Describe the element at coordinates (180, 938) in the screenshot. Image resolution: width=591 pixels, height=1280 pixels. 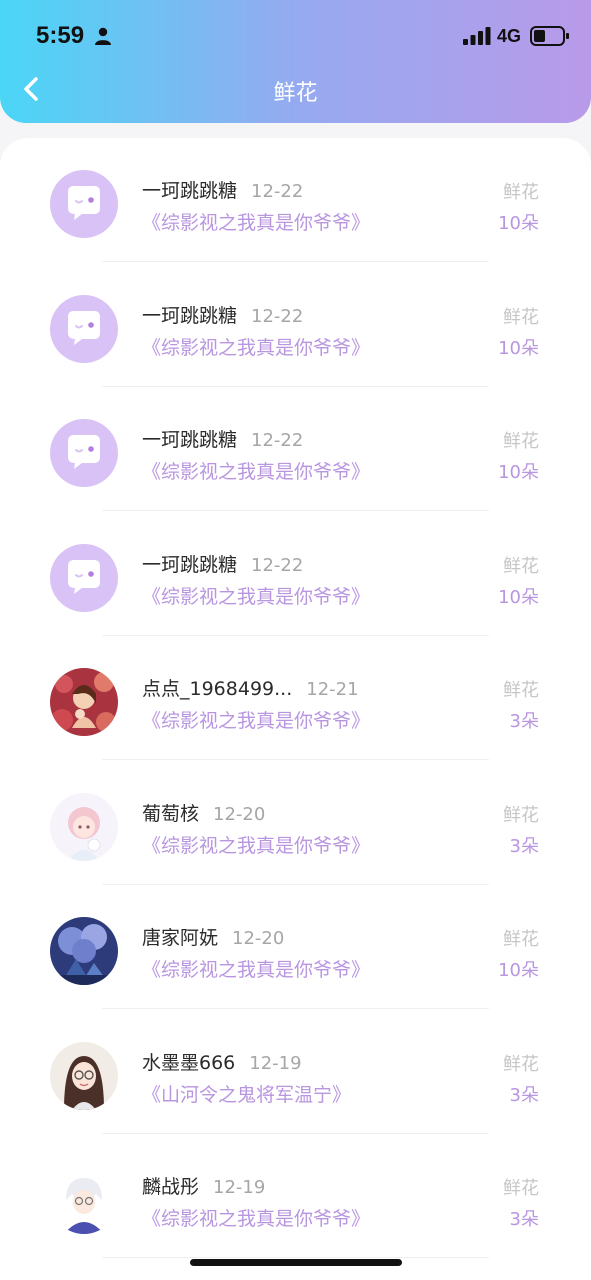
I see `user-name-text: 唐家阿妩` at that location.